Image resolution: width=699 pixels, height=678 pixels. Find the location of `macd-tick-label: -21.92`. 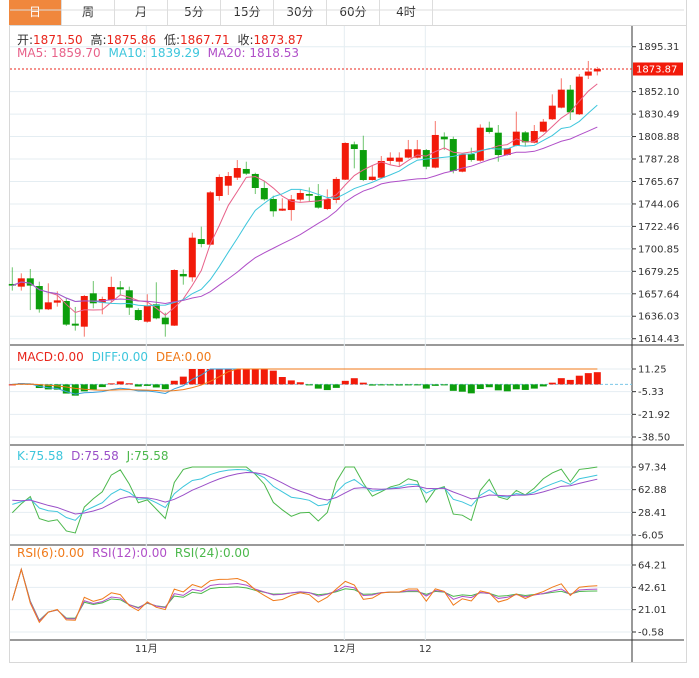

macd-tick-label: -21.92 is located at coordinates (654, 415).